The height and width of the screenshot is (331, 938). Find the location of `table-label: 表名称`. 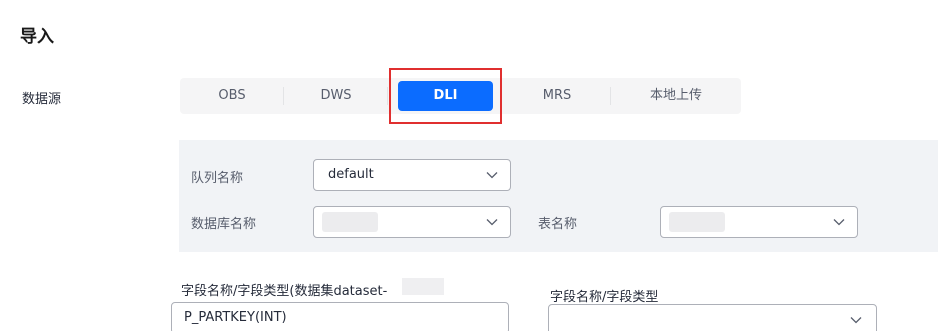

table-label: 表名称 is located at coordinates (558, 224).